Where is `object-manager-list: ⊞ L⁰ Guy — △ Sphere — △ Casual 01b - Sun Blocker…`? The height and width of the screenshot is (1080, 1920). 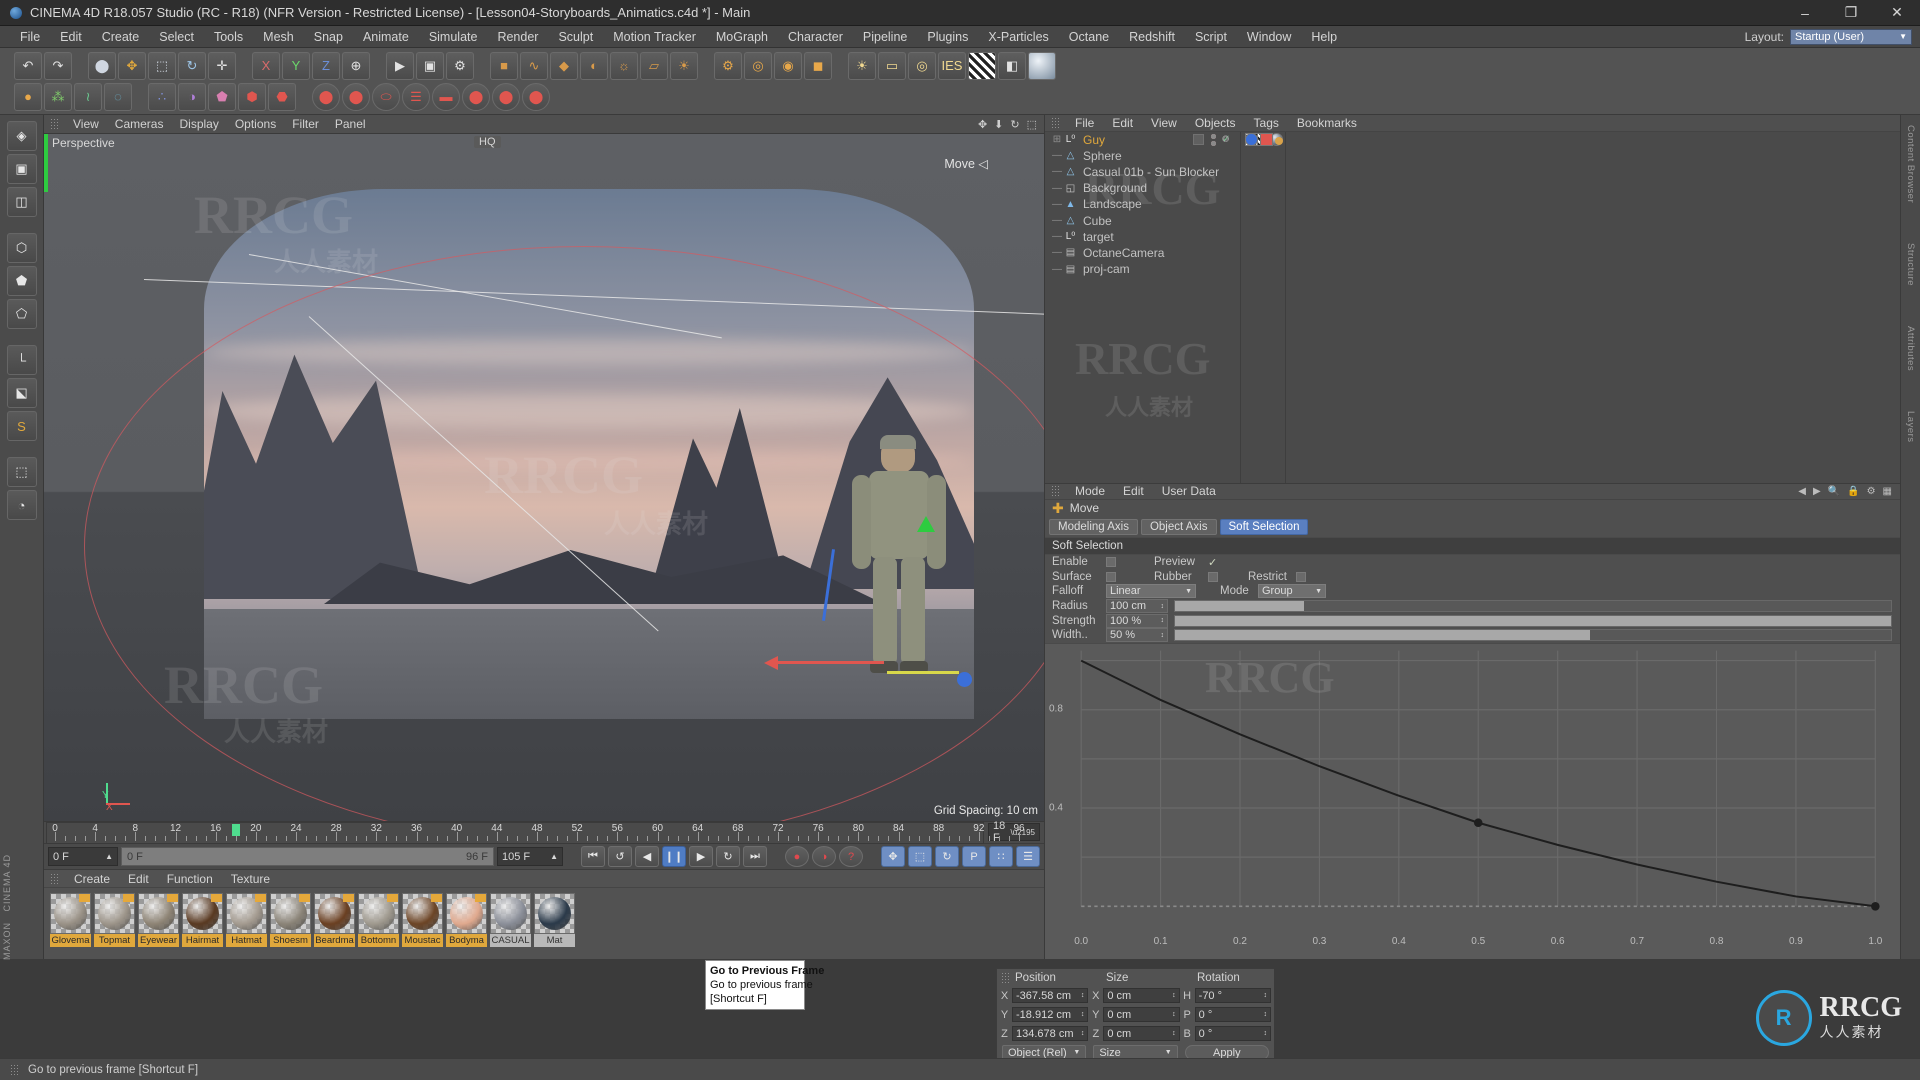 object-manager-list: ⊞ L⁰ Guy — △ Sphere — △ Casual 01b - Sun Blocker… is located at coordinates (1472, 307).